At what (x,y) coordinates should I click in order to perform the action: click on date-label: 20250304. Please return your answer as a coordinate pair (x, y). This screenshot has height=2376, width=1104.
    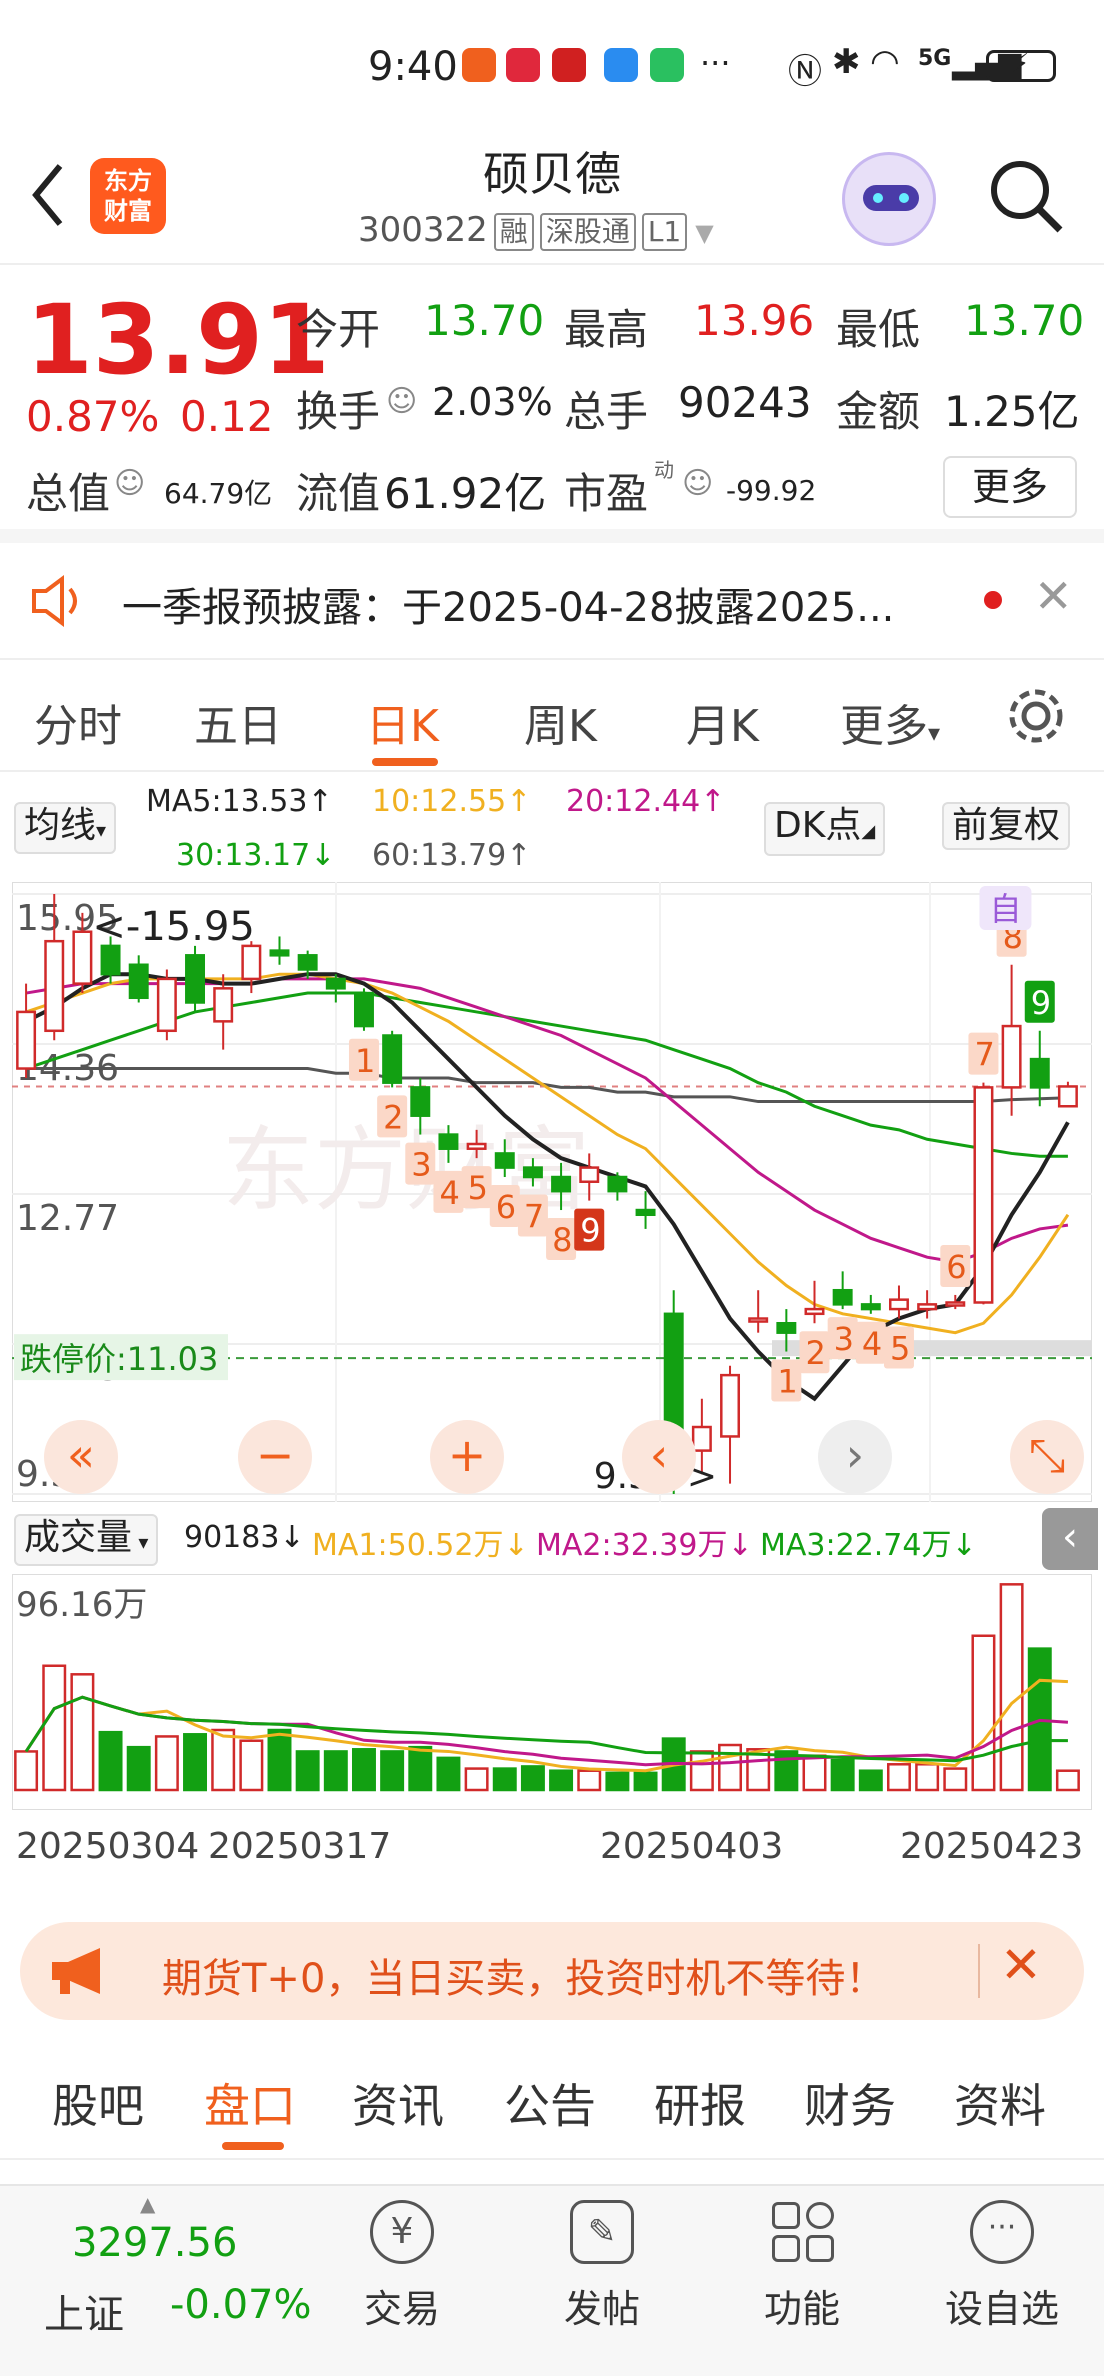
    Looking at the image, I should click on (108, 1846).